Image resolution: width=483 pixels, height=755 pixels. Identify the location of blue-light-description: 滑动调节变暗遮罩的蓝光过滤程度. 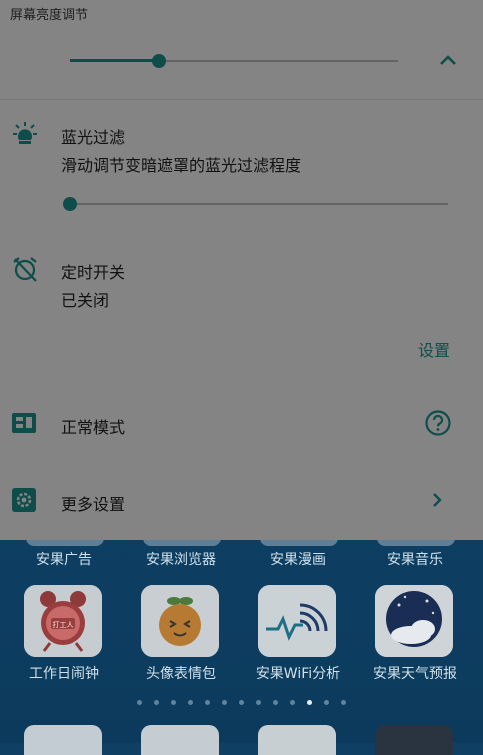
(181, 165).